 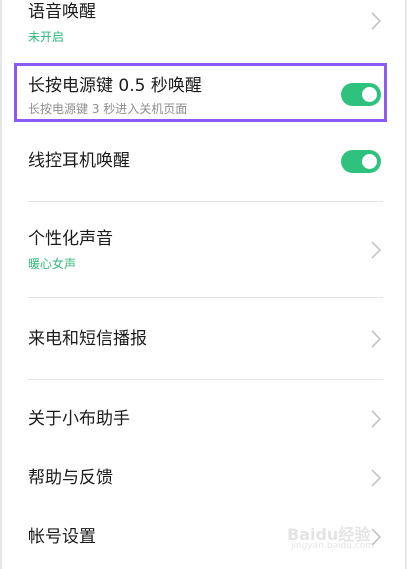 What do you see at coordinates (62, 12) in the screenshot?
I see `setting-title: 语音唤醒` at bounding box center [62, 12].